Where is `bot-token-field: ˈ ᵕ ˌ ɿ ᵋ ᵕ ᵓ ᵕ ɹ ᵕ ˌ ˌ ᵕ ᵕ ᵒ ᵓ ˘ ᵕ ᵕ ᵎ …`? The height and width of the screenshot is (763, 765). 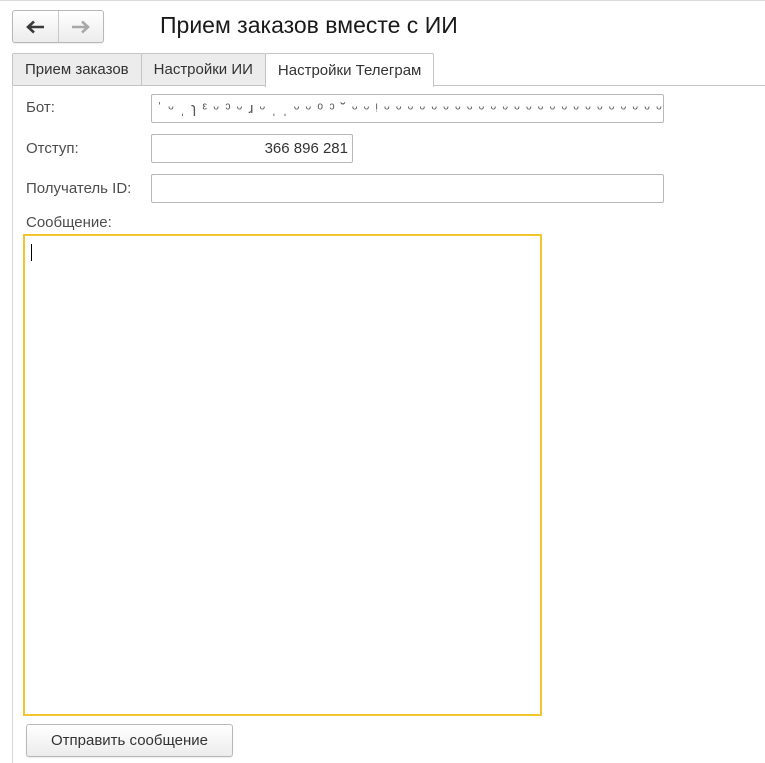
bot-token-field: ˈ ᵕ ˌ ɿ ᵋ ᵕ ᵓ ᵕ ɹ ᵕ ˌ ˌ ᵕ ᵕ ᵒ ᵓ ˘ ᵕ ᵕ ᵎ … is located at coordinates (407, 108).